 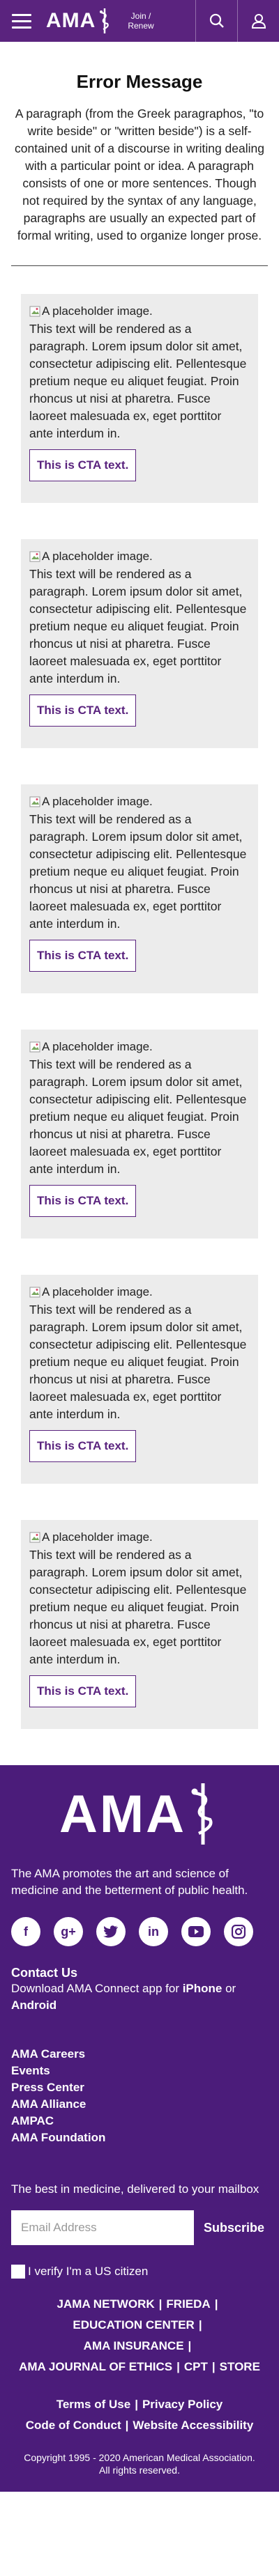 I want to click on error-title: Error Message, so click(x=139, y=81).